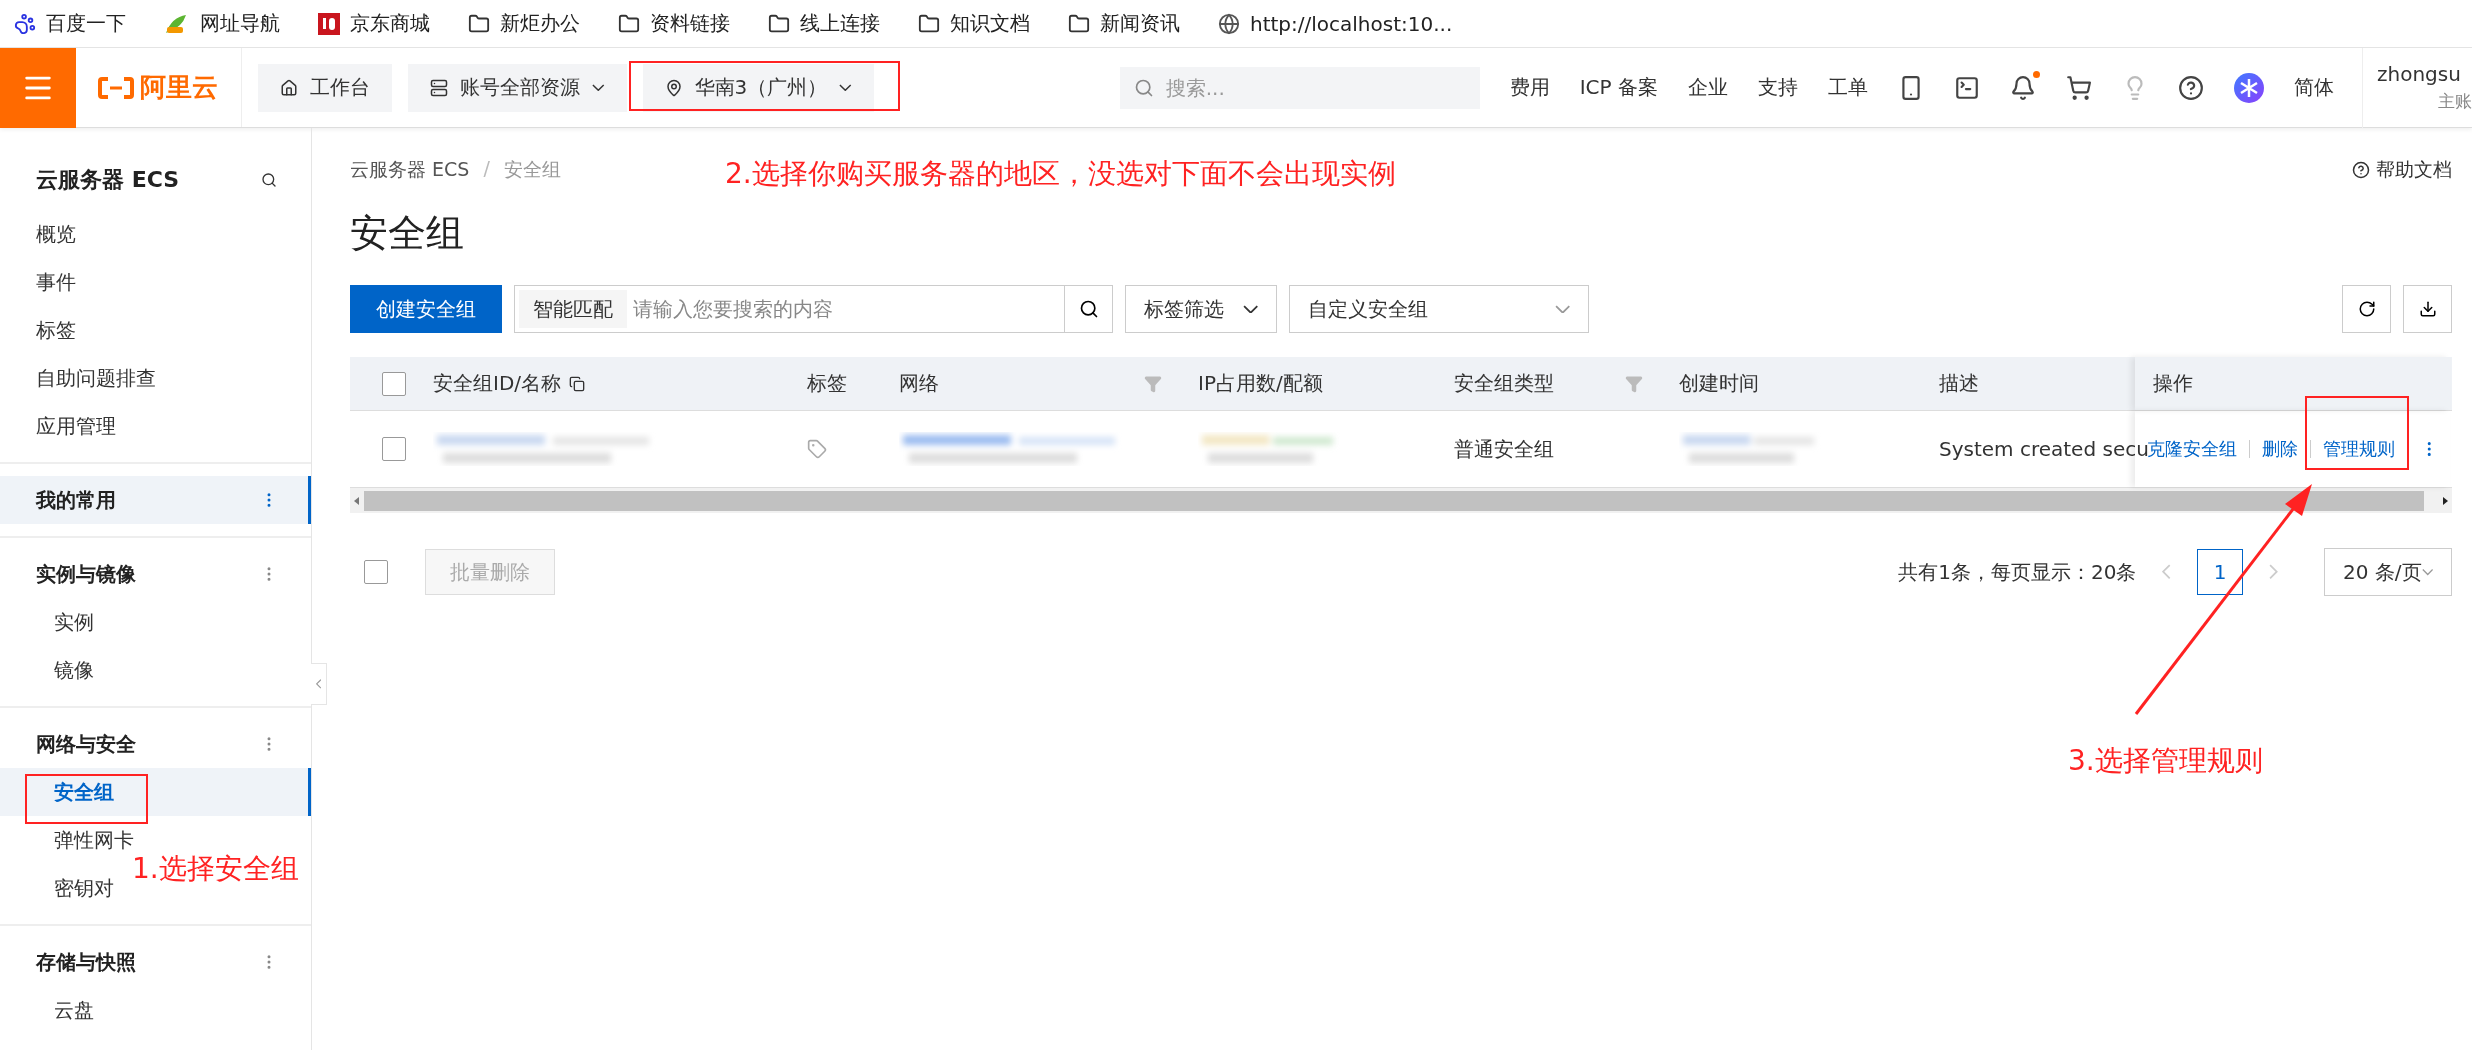  I want to click on sidebar-item: 标签, so click(56, 330).